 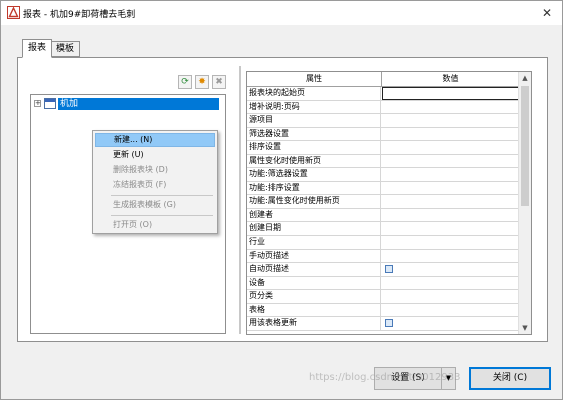 What do you see at coordinates (314, 283) in the screenshot?
I see `property-name-cell: 设备` at bounding box center [314, 283].